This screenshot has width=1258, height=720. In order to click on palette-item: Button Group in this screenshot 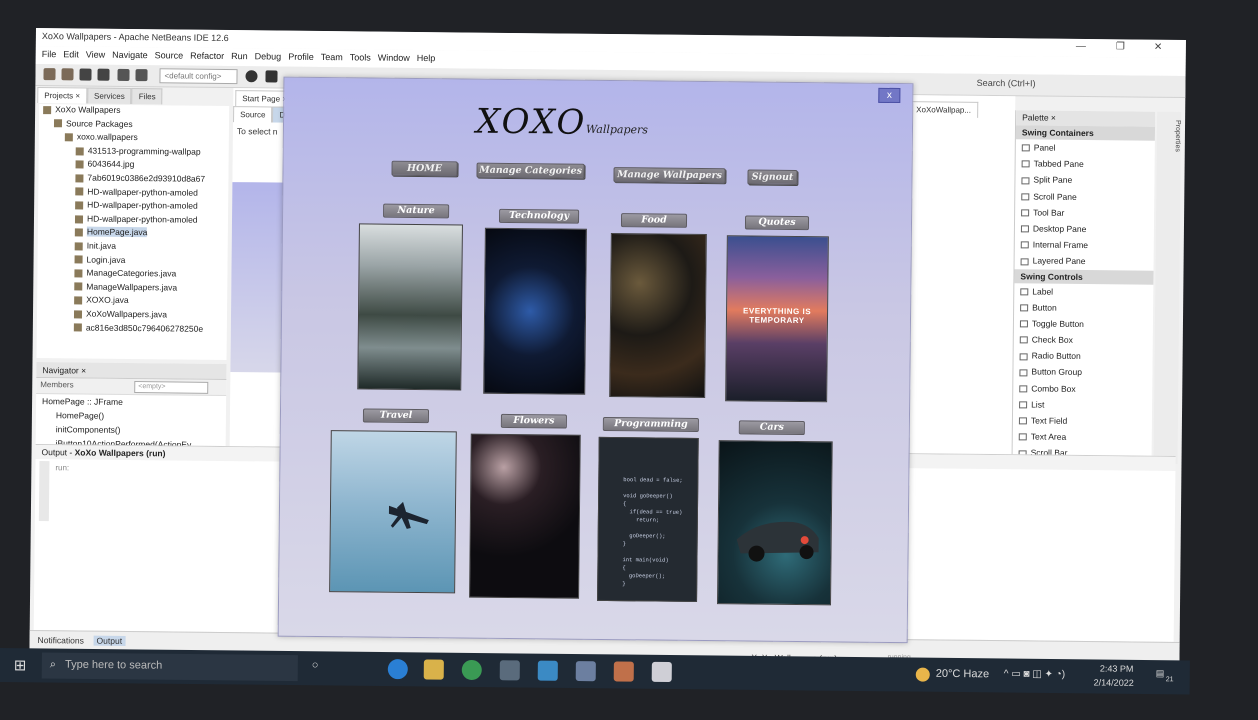, I will do `click(1082, 373)`.